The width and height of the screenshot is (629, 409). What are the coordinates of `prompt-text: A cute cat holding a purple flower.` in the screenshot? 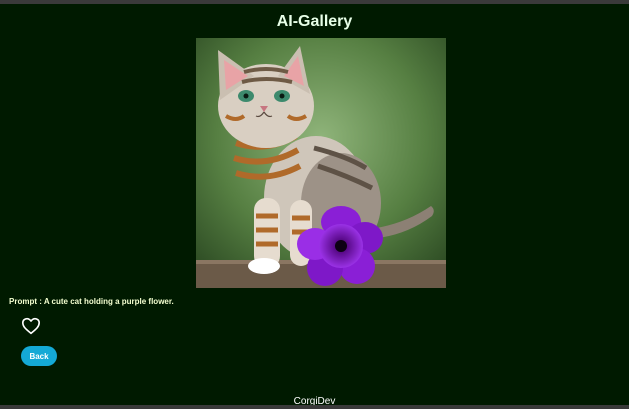 It's located at (108, 301).